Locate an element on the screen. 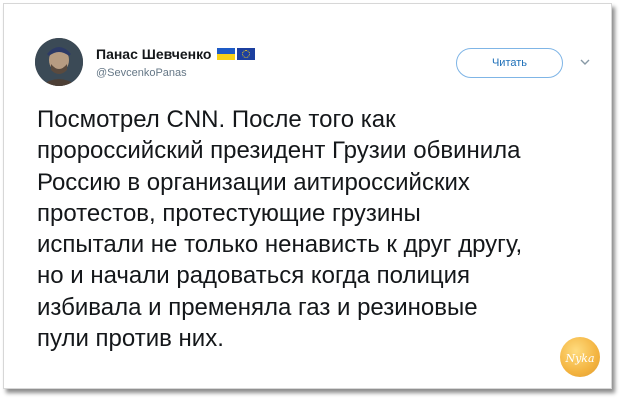  flag-emojis is located at coordinates (236, 54).